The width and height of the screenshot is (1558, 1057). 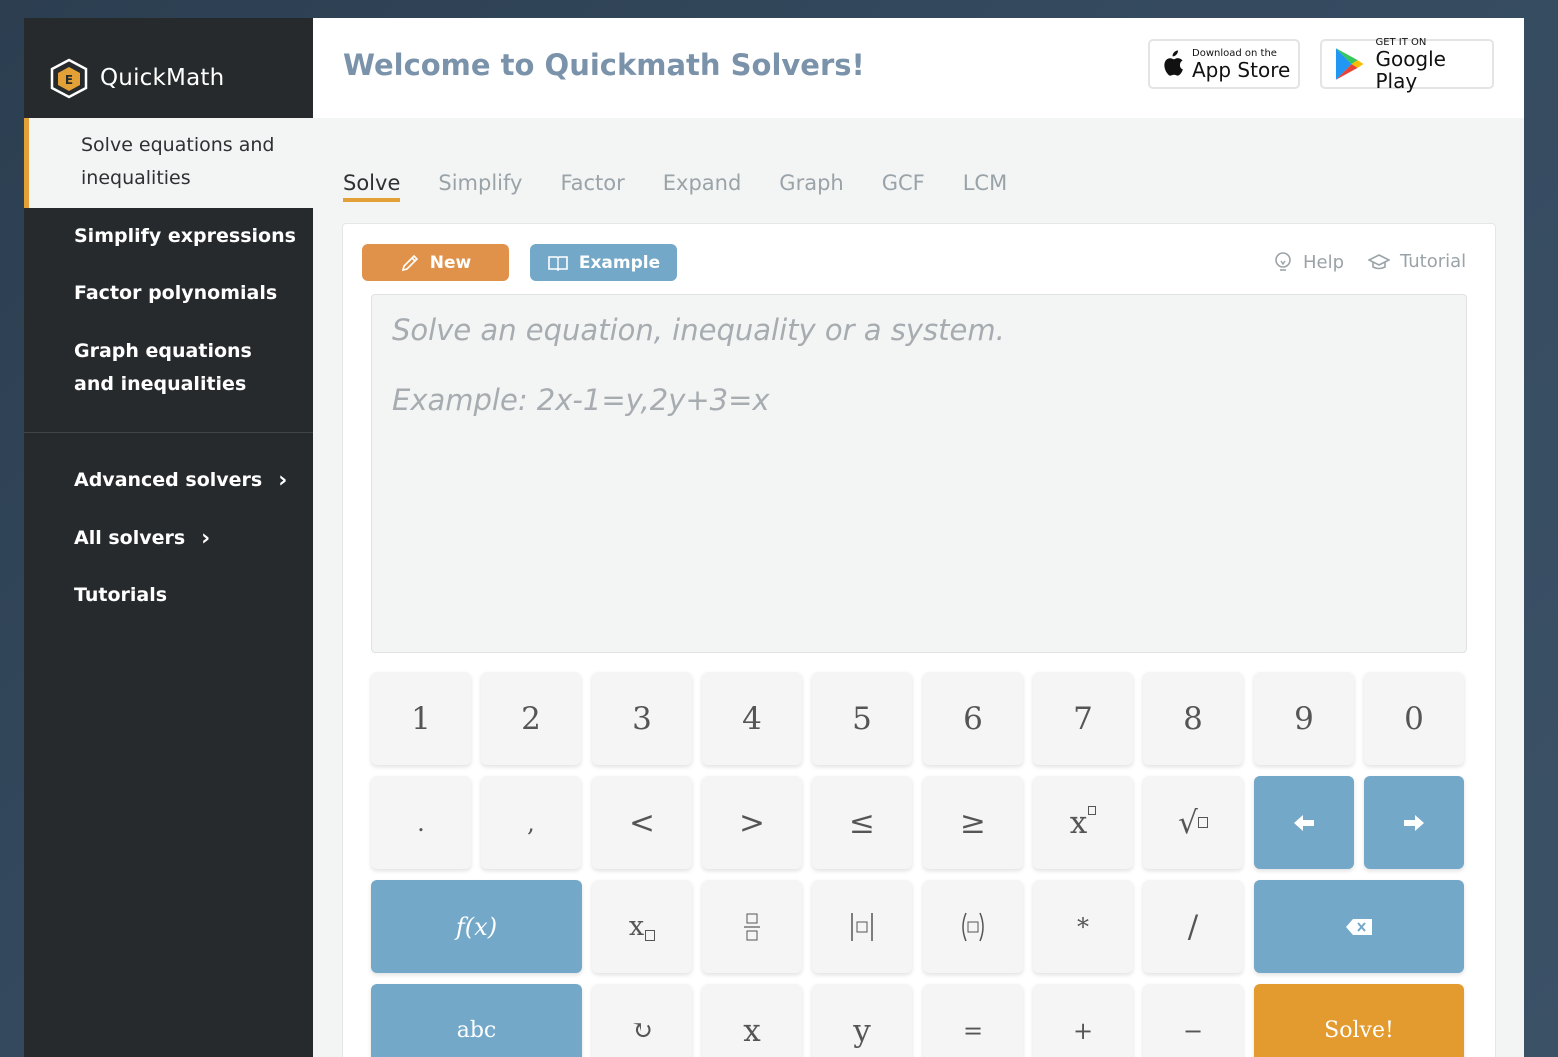 I want to click on key-fraction, so click(x=752, y=926).